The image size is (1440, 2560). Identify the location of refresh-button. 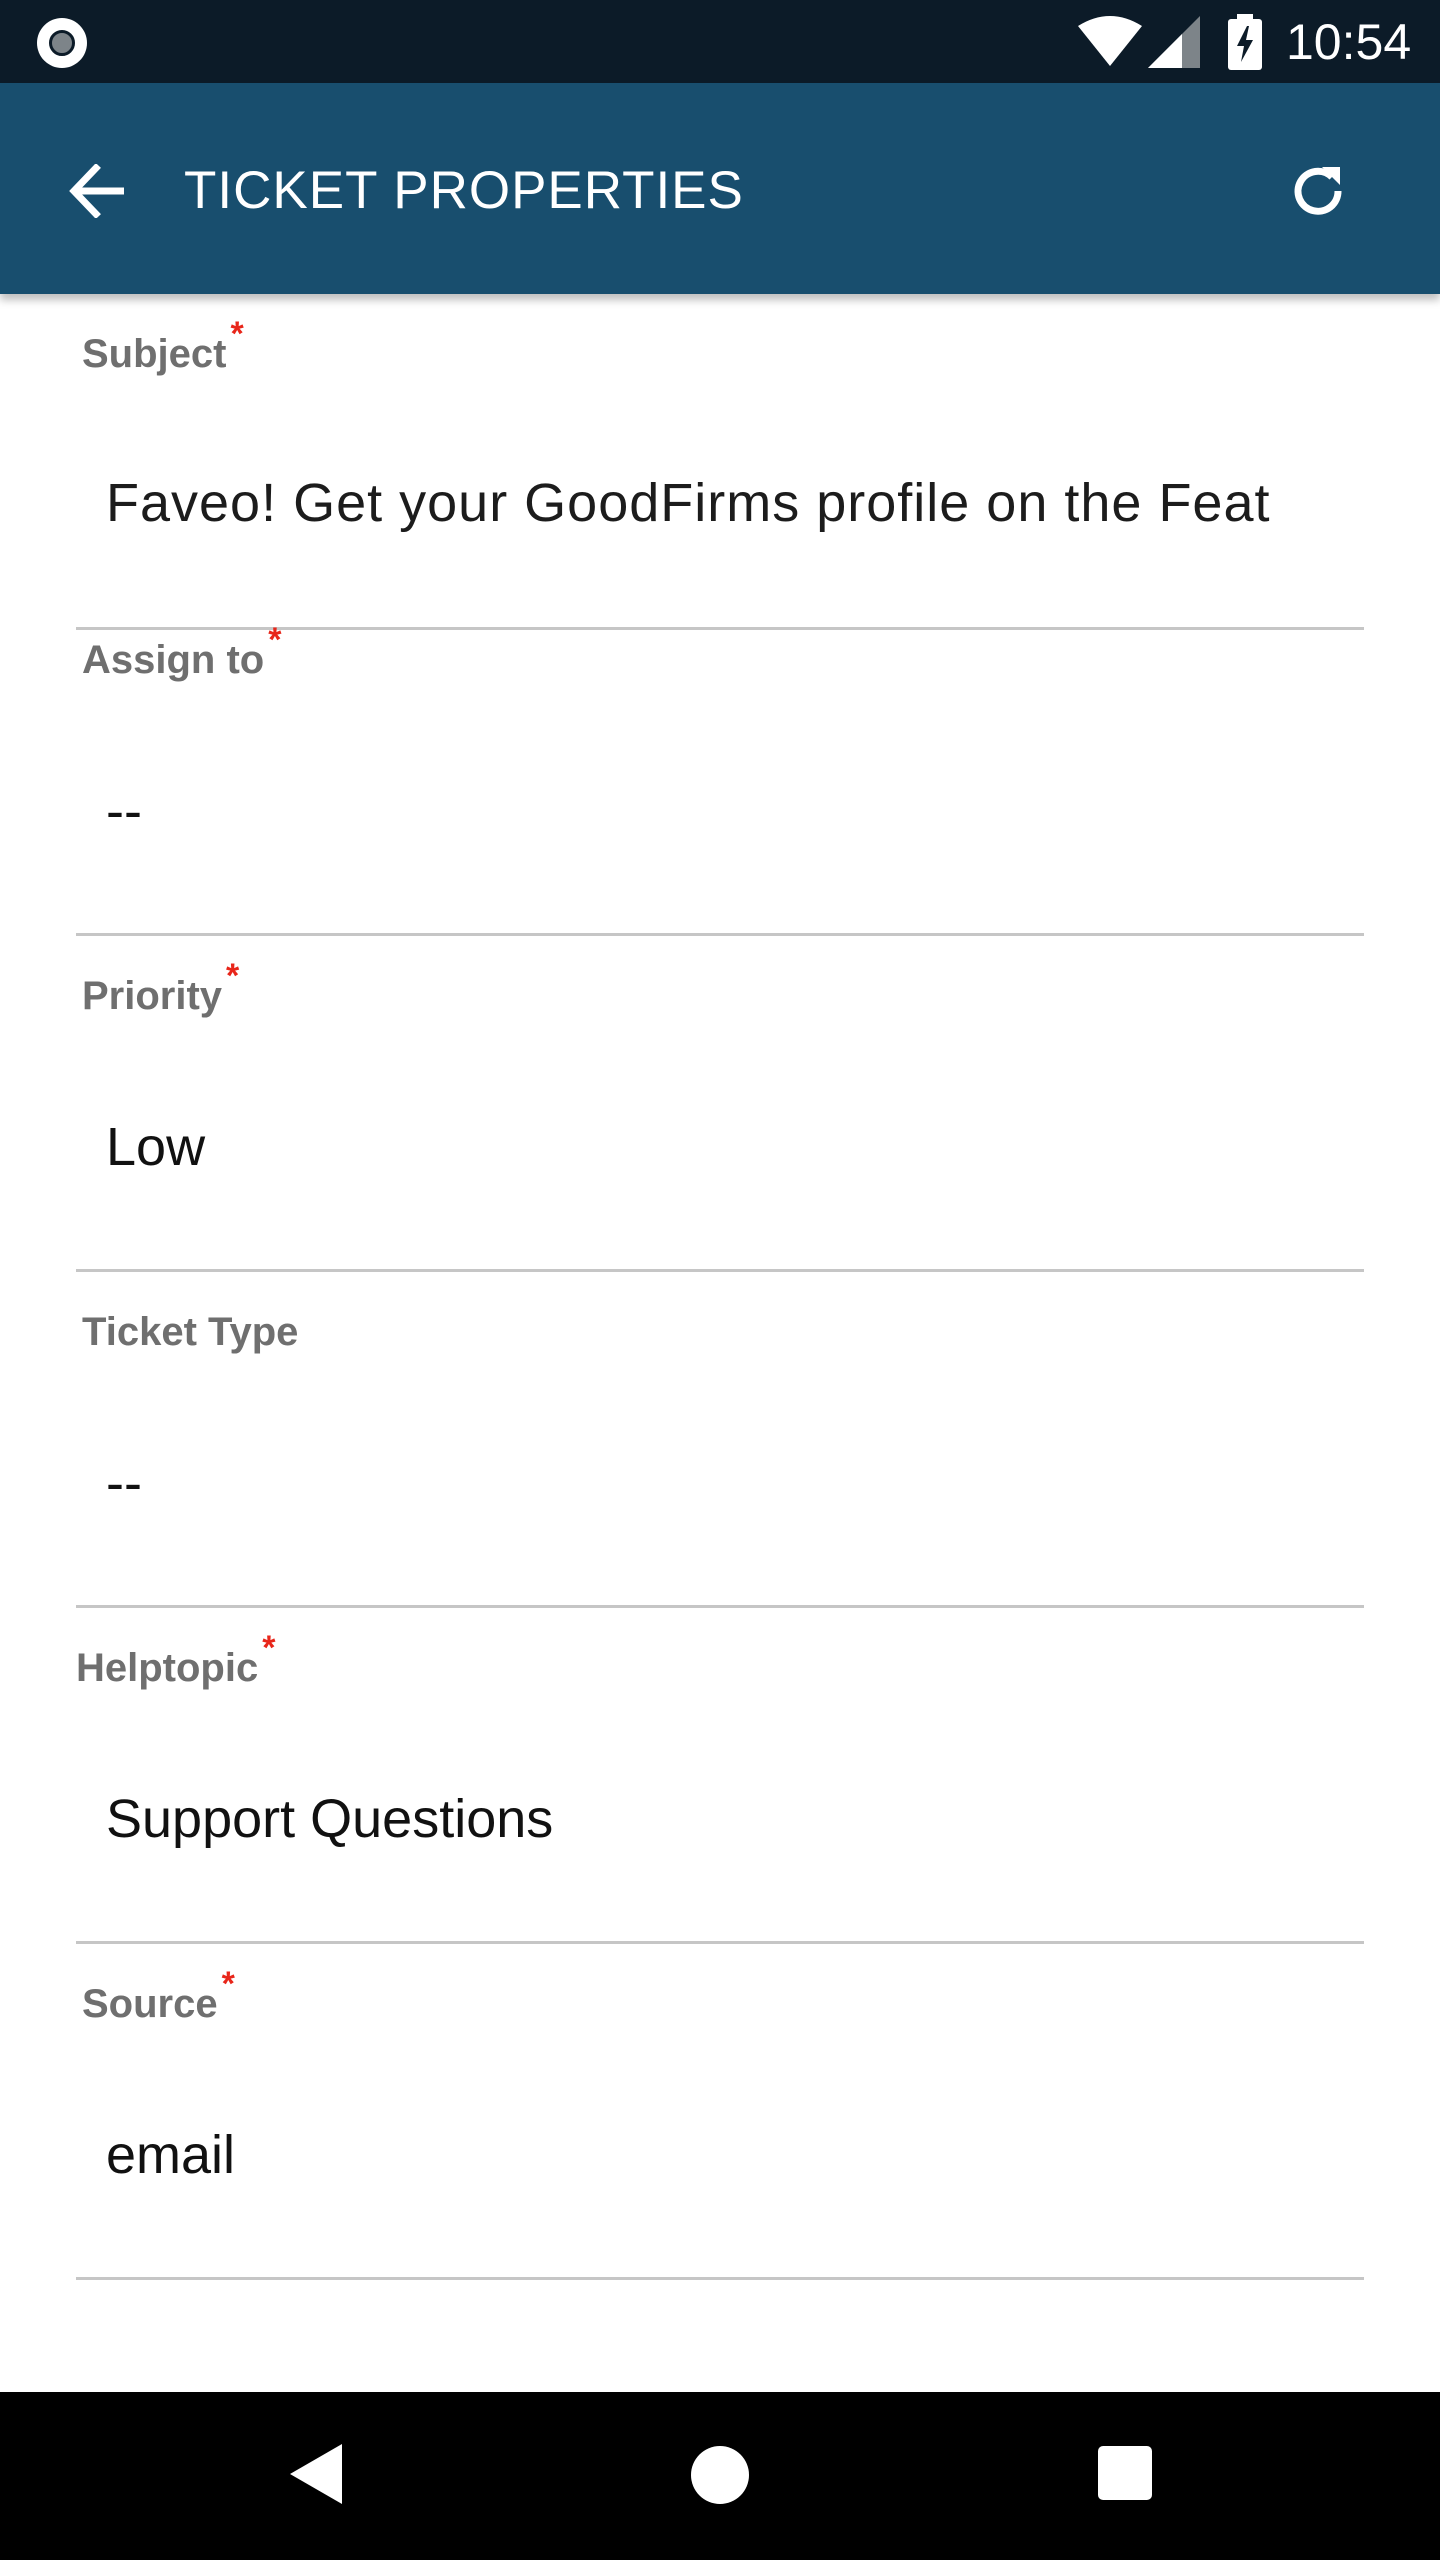
(1318, 191).